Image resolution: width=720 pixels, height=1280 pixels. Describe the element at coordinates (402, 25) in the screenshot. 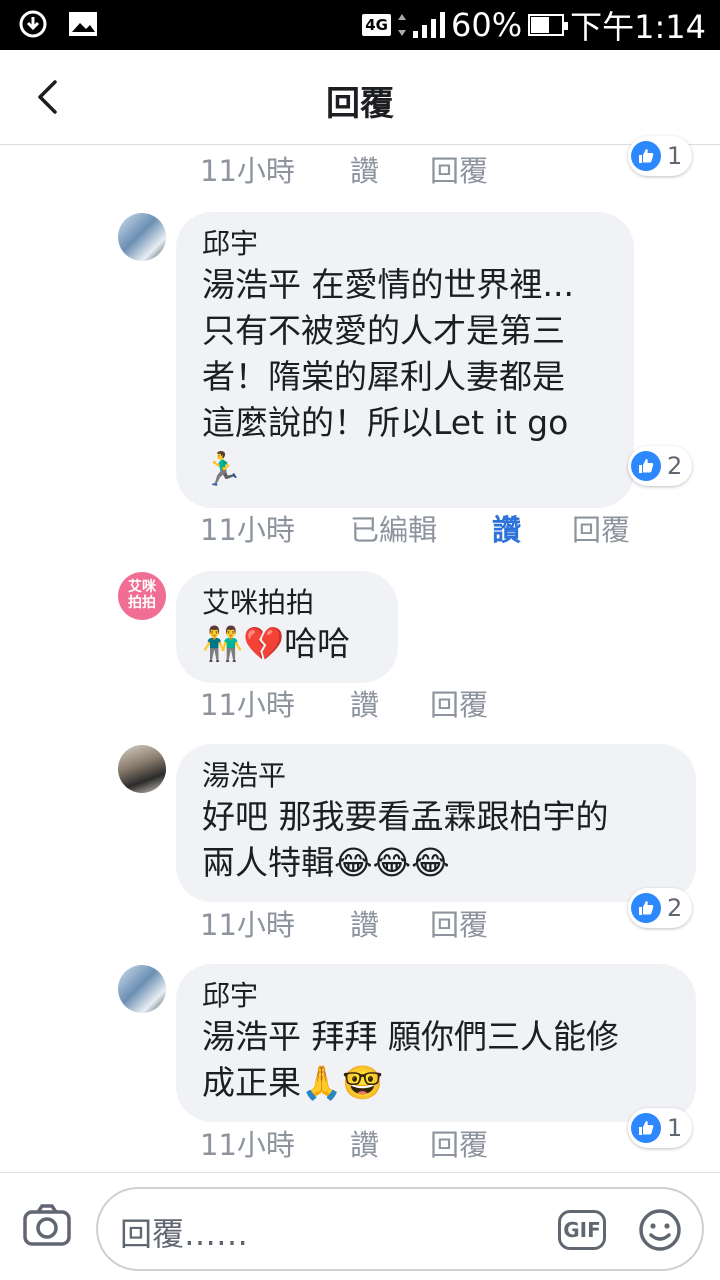

I see `data-arrows-icon` at that location.